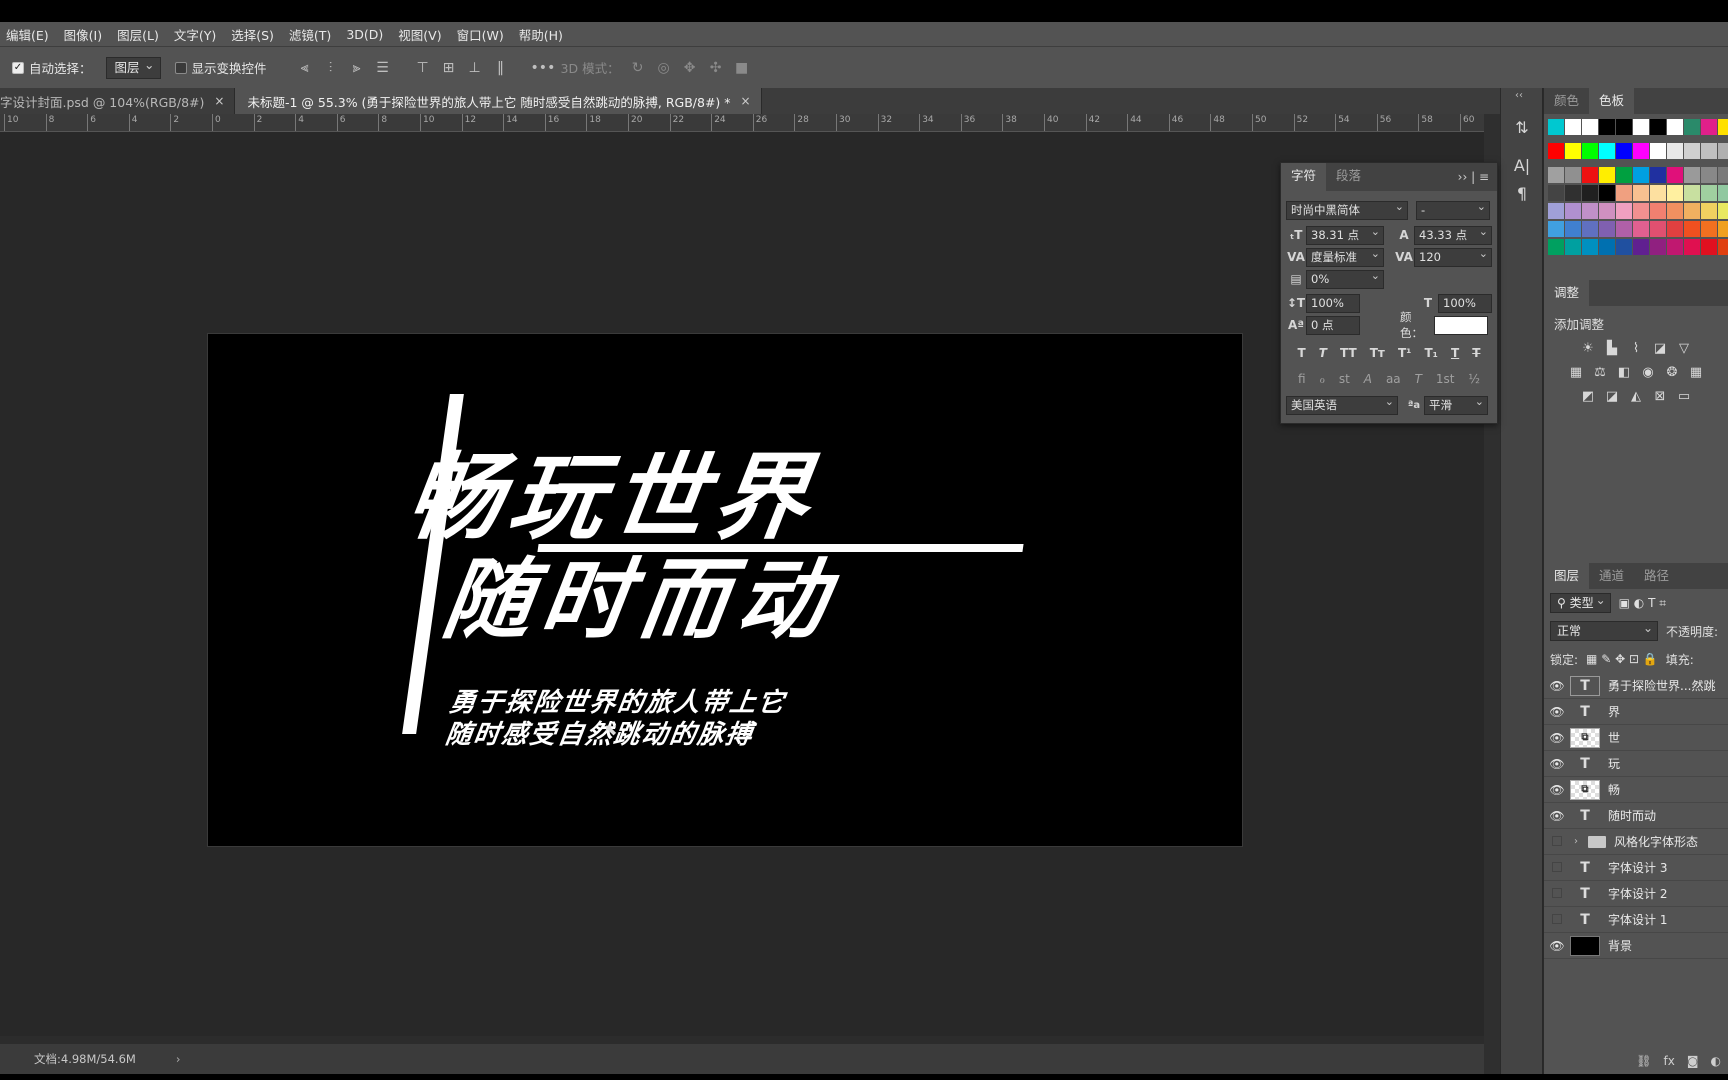 This screenshot has width=1728, height=1080. I want to click on 3d-slide-icon: ✣, so click(716, 68).